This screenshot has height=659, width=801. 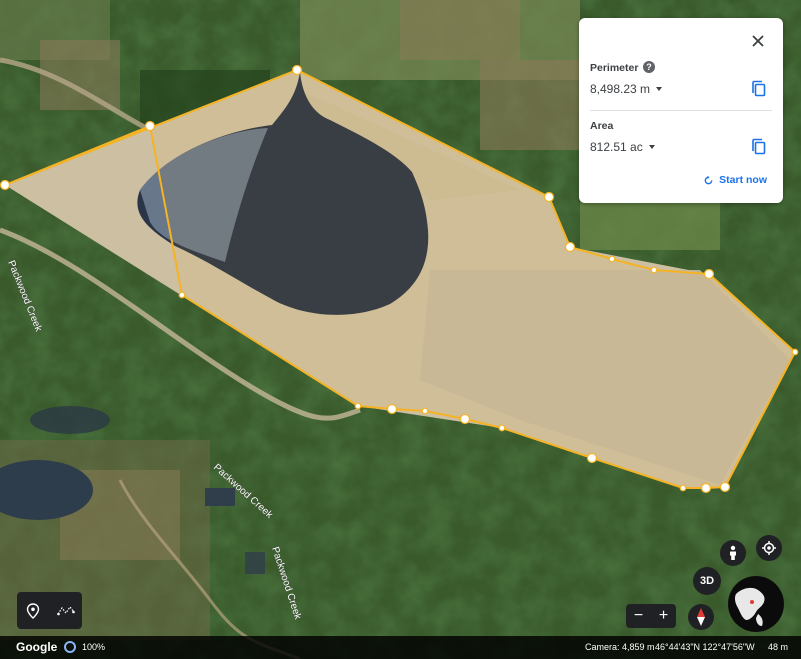 I want to click on close-button, so click(x=758, y=41).